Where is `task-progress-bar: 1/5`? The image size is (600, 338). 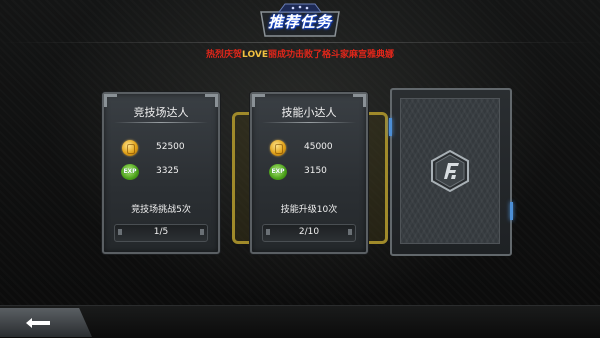
task-progress-bar: 1/5 is located at coordinates (161, 233).